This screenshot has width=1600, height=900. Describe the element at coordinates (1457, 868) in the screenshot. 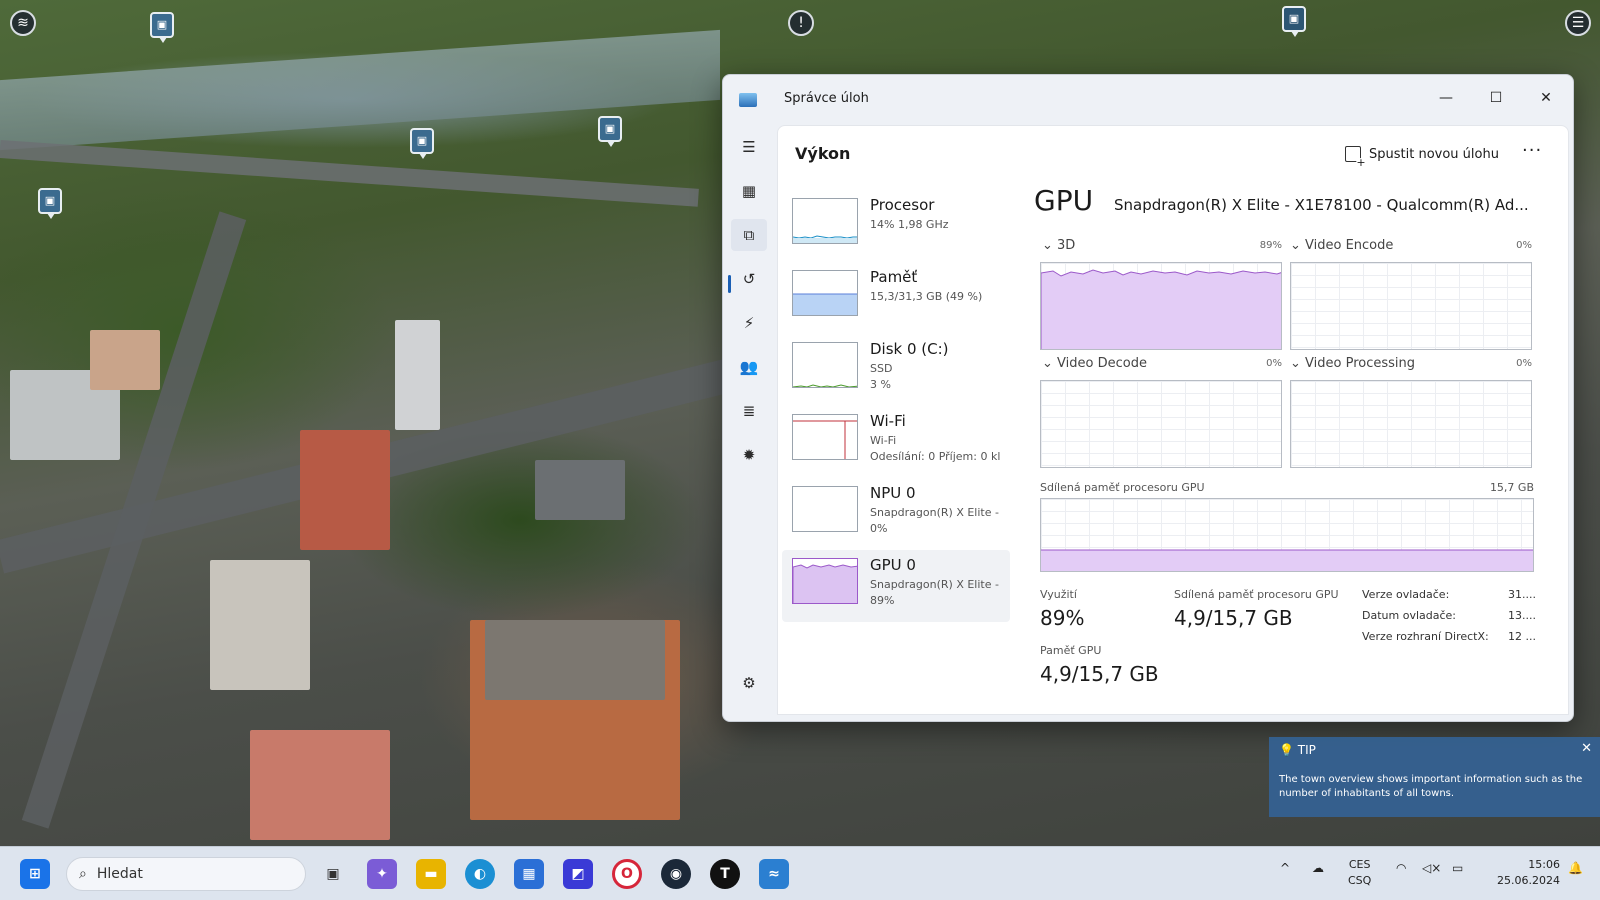

I see `battery-icon: ▭` at that location.